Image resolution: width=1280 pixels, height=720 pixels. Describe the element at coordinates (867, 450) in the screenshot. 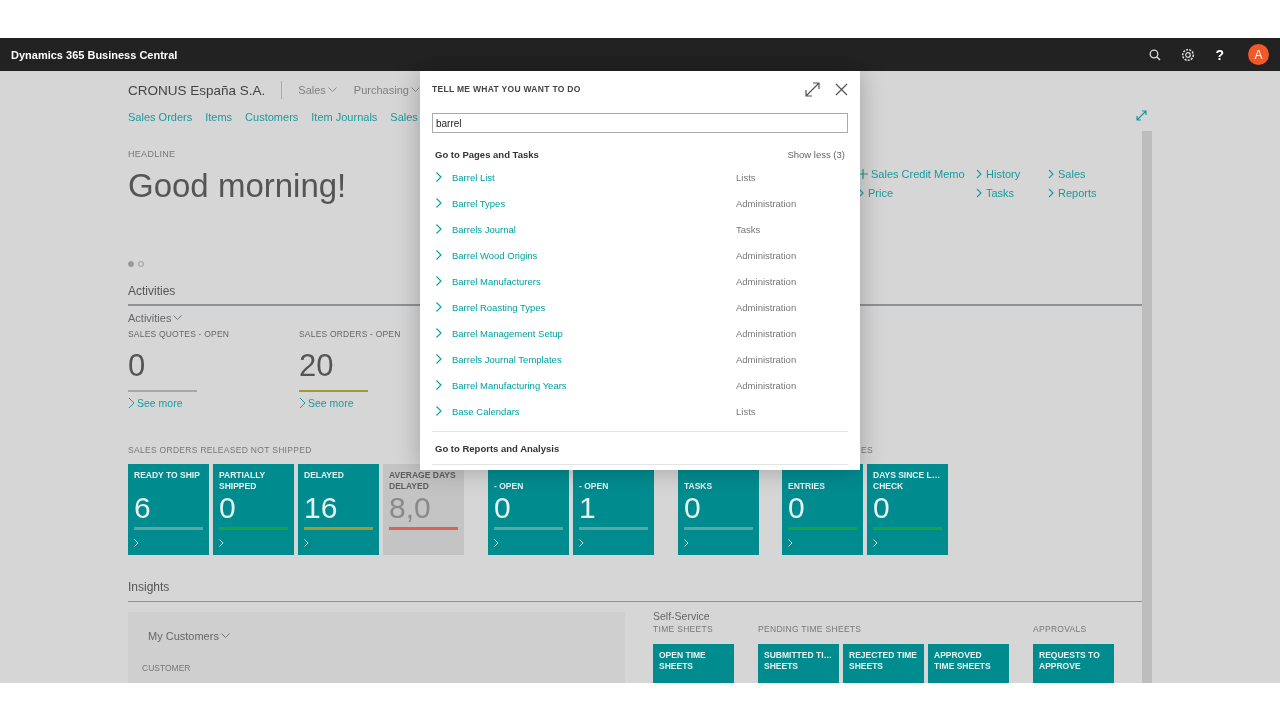

I see `group-heading: ES` at that location.